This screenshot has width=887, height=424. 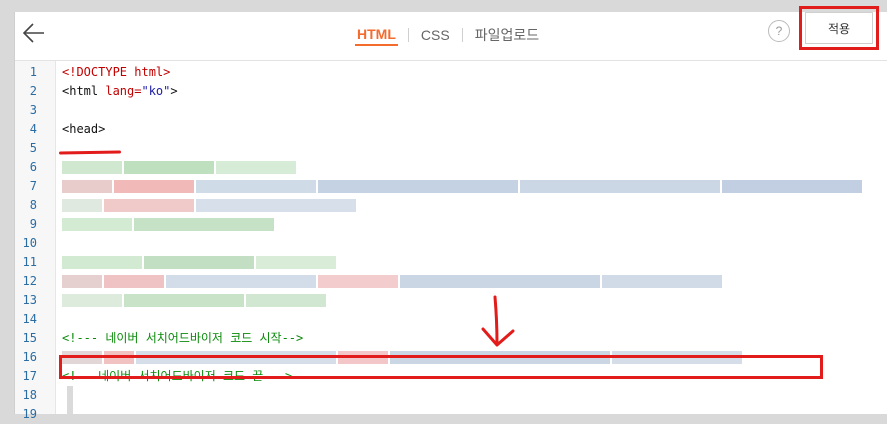 I want to click on code-line: 11, so click(x=451, y=262).